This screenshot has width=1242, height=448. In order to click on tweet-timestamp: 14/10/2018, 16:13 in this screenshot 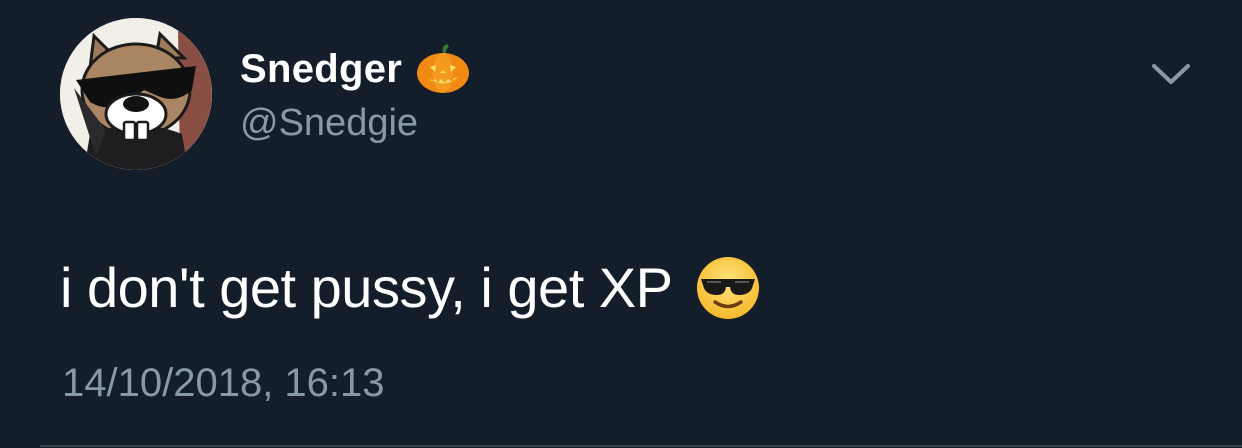, I will do `click(223, 383)`.